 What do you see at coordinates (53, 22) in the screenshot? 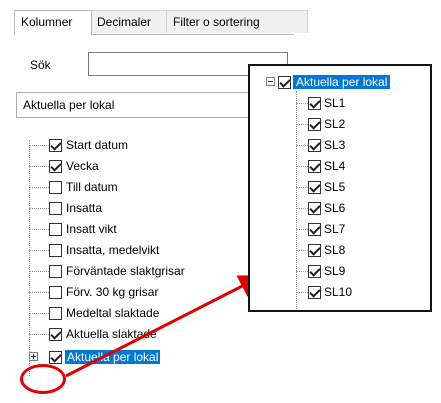
I see `tab-kolumner: Kolumner` at bounding box center [53, 22].